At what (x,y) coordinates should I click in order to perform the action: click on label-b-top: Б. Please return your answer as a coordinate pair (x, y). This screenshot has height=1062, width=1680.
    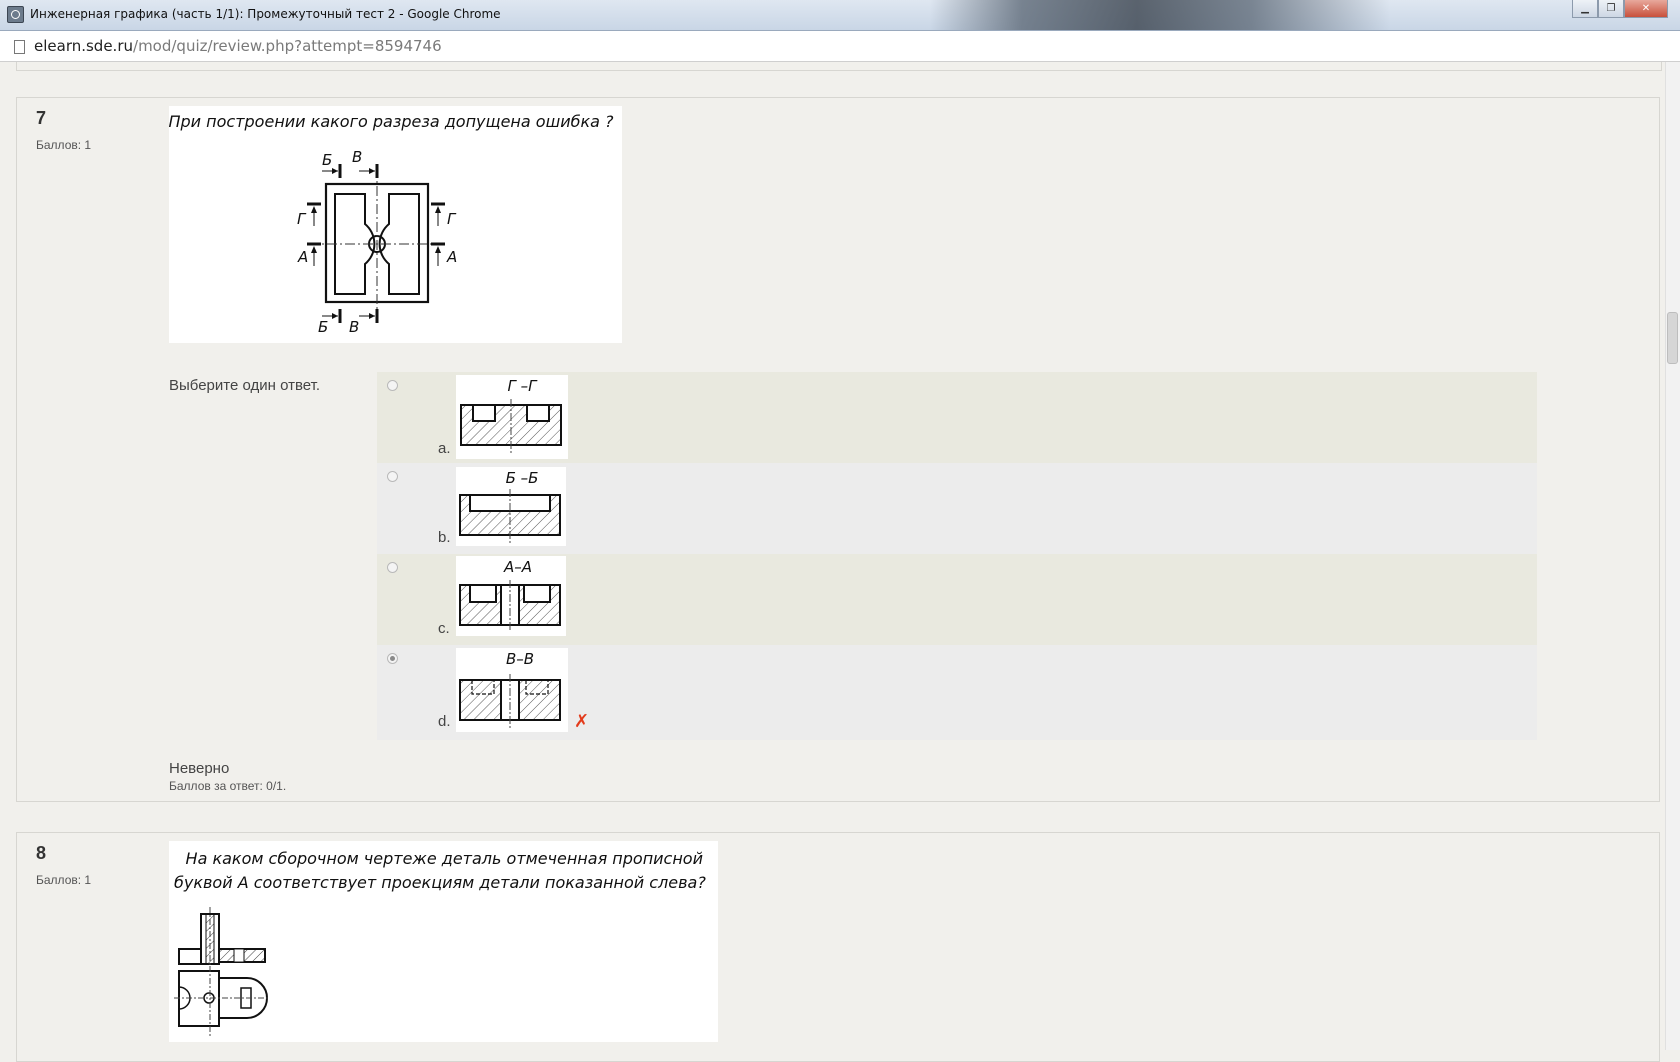
    Looking at the image, I should click on (327, 160).